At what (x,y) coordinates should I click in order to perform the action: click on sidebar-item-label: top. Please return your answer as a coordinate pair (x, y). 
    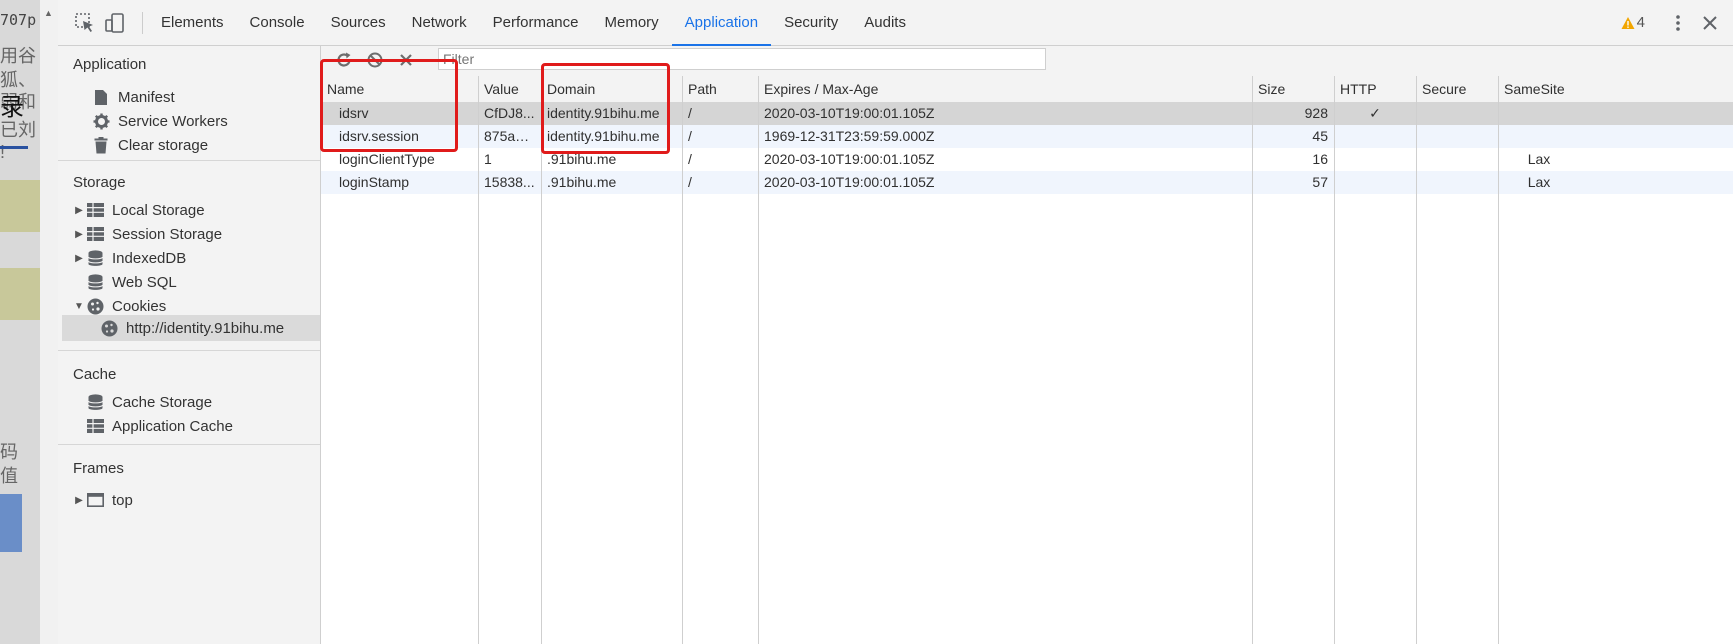
    Looking at the image, I should click on (122, 500).